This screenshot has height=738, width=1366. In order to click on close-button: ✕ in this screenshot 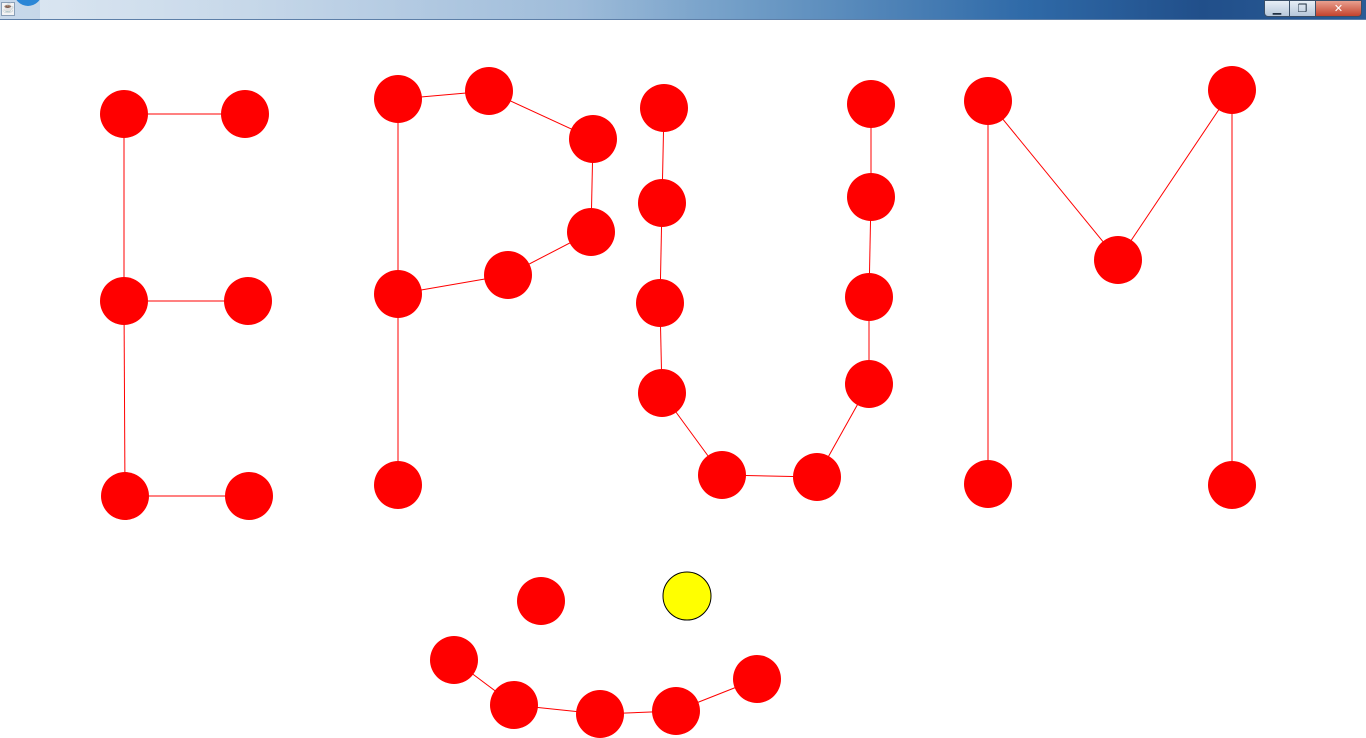, I will do `click(1339, 8)`.